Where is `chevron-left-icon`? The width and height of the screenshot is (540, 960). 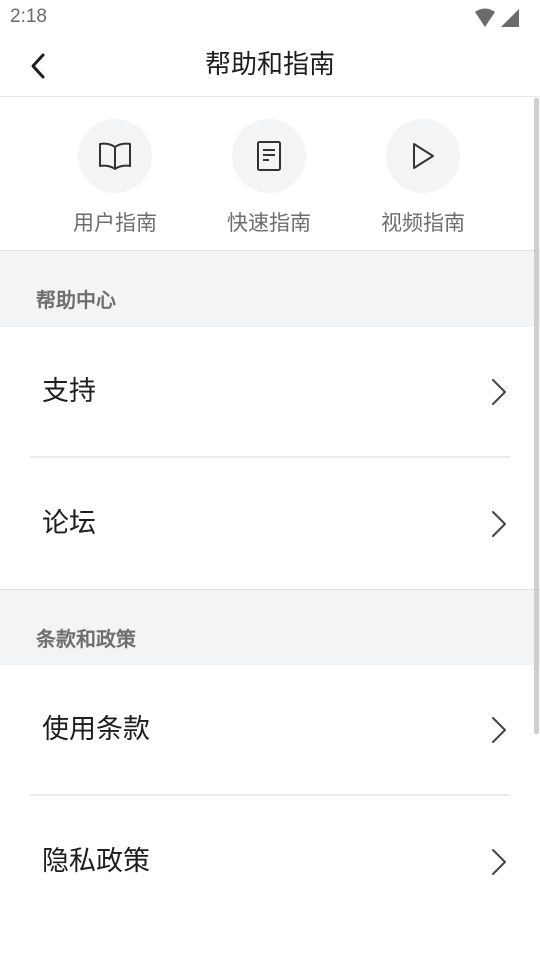 chevron-left-icon is located at coordinates (38, 66).